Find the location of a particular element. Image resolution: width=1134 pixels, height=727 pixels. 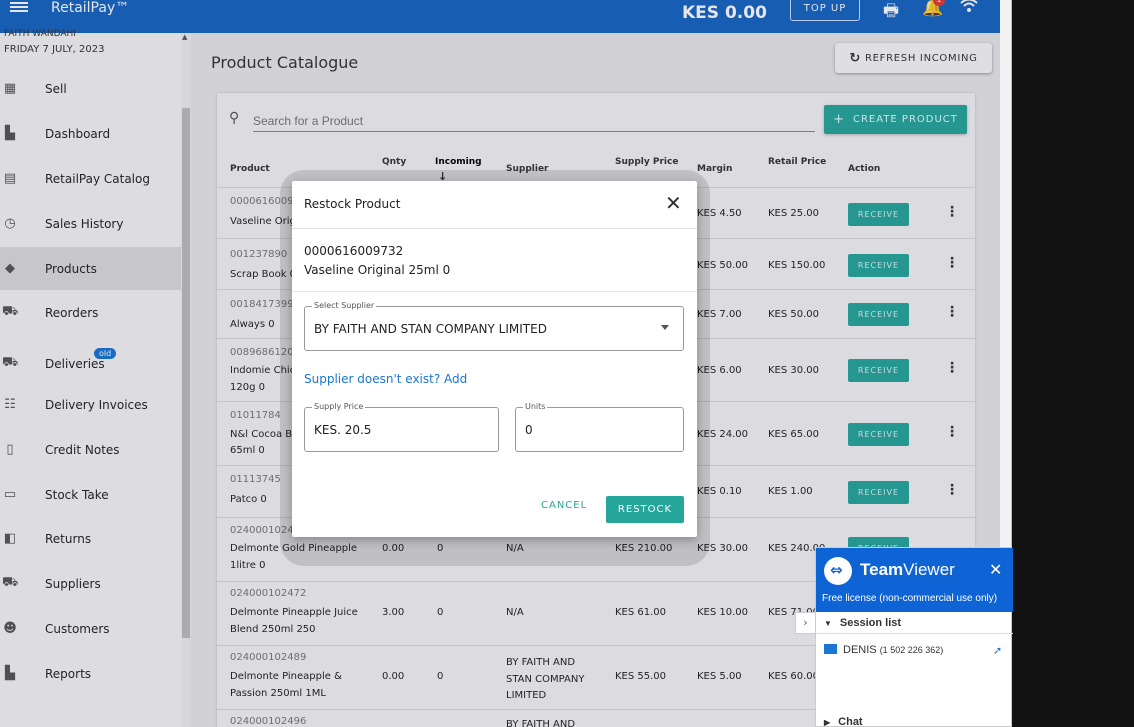

teamviewer-brand: TeamViewer is located at coordinates (907, 569).